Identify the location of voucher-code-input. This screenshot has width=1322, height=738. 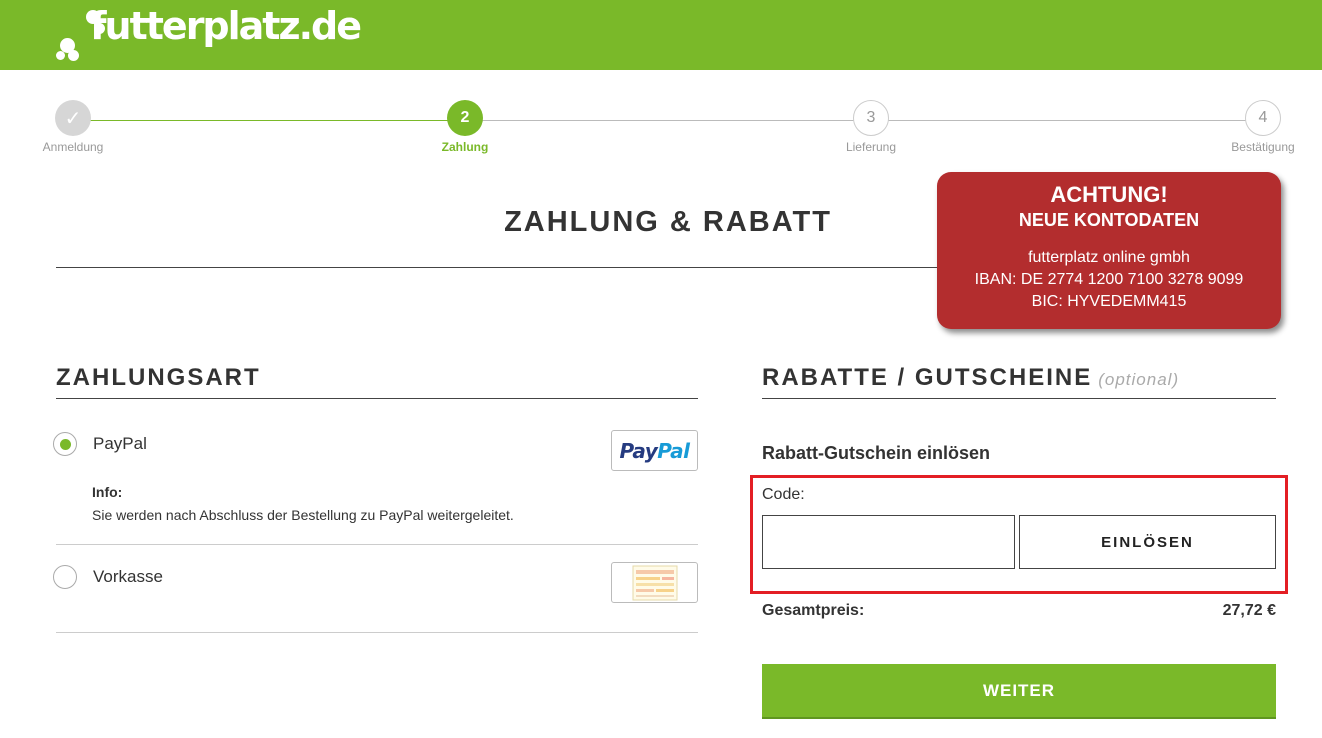
(888, 542).